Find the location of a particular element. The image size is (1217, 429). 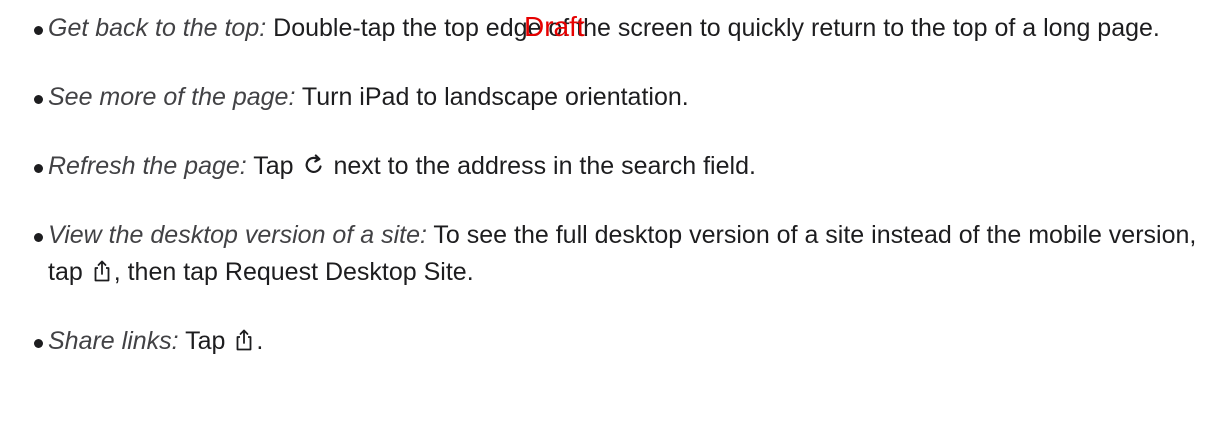

tip-text: next to the address in the search field. is located at coordinates (541, 166).